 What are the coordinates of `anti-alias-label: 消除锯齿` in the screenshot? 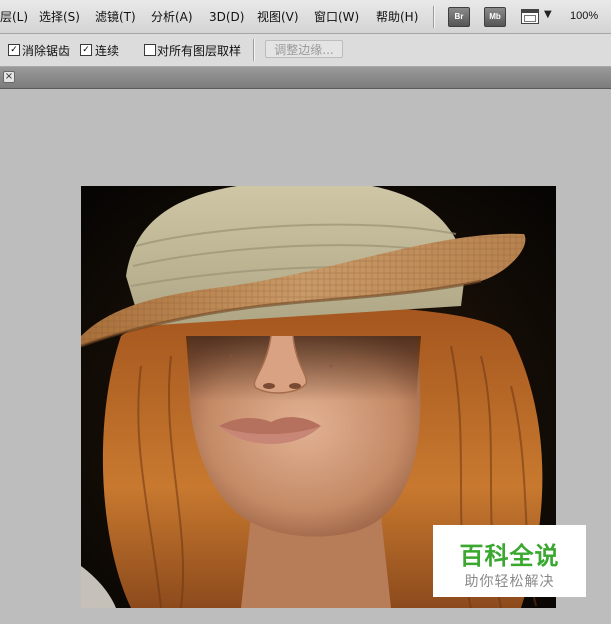 It's located at (46, 51).